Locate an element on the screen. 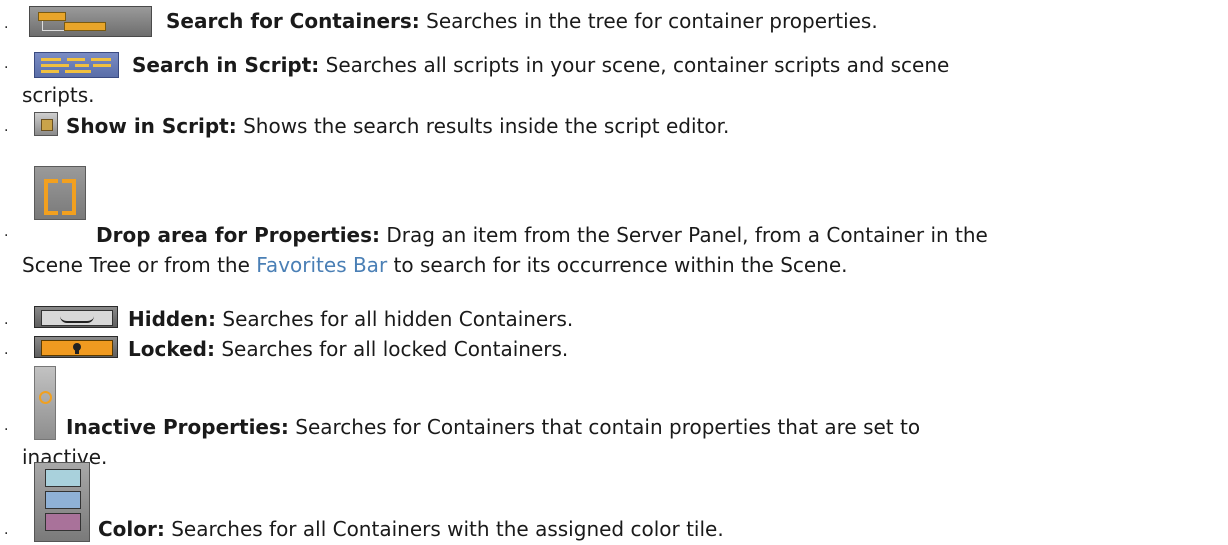 The image size is (1228, 545). term-drop-area: Drop area for Properties: is located at coordinates (238, 235).